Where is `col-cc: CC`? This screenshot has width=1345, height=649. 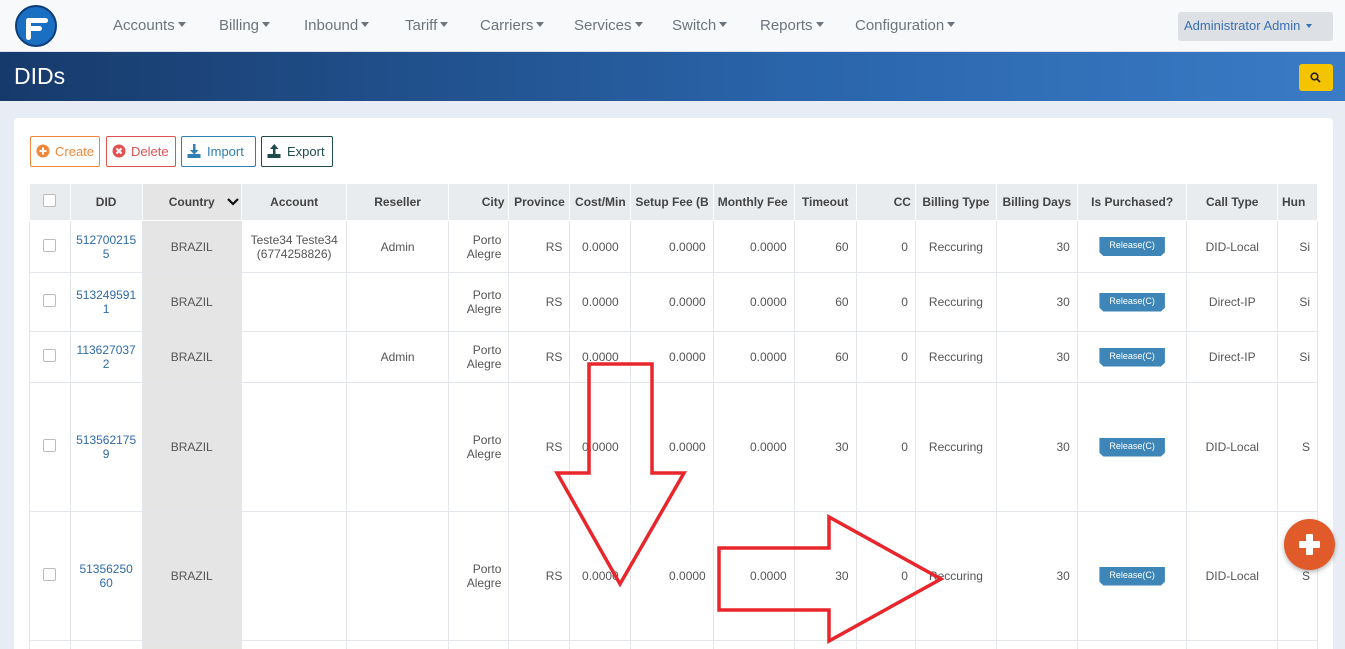 col-cc: CC is located at coordinates (885, 202).